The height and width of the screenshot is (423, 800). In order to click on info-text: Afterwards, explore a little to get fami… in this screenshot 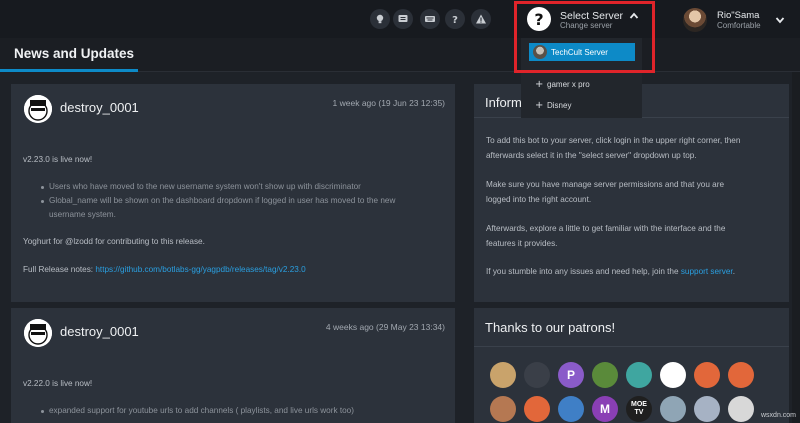, I will do `click(606, 228)`.